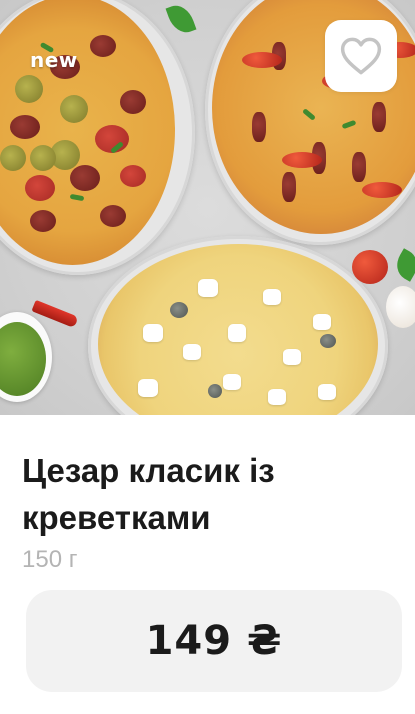  What do you see at coordinates (54, 60) in the screenshot?
I see `new-badge: new` at bounding box center [54, 60].